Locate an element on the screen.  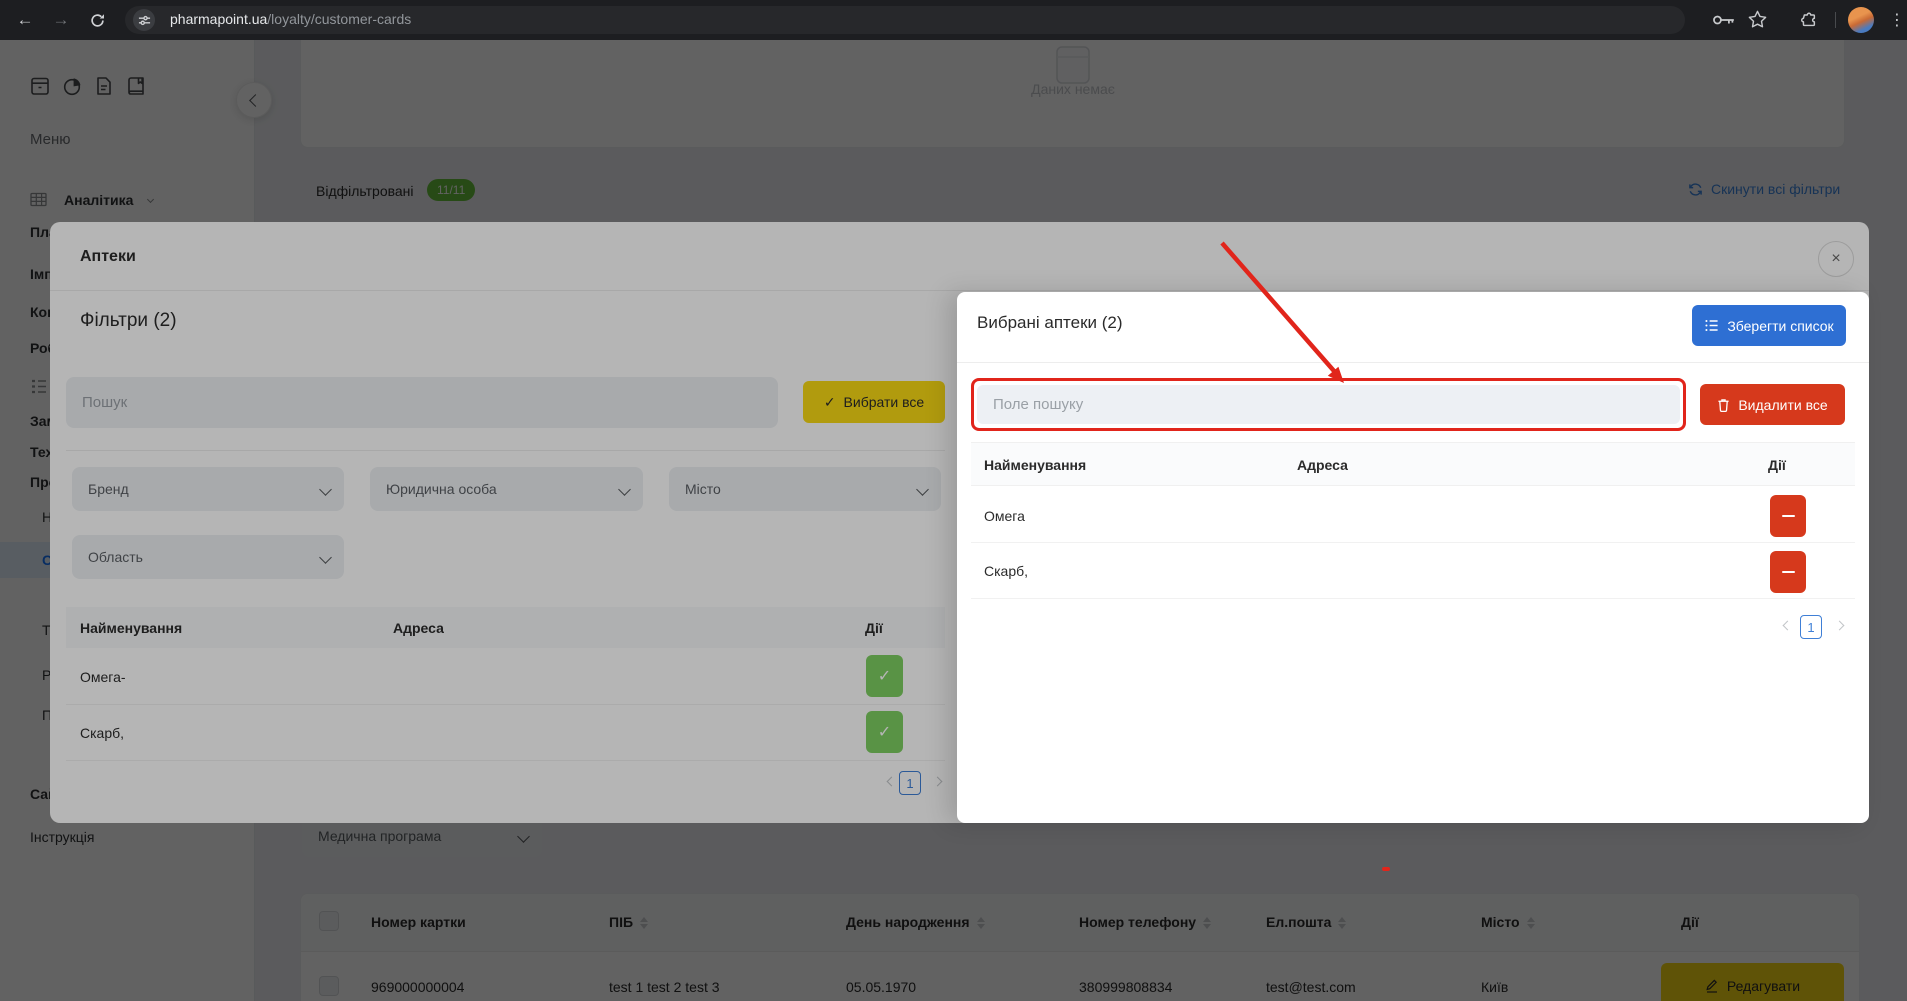
column-header: Найменування is located at coordinates (1035, 465).